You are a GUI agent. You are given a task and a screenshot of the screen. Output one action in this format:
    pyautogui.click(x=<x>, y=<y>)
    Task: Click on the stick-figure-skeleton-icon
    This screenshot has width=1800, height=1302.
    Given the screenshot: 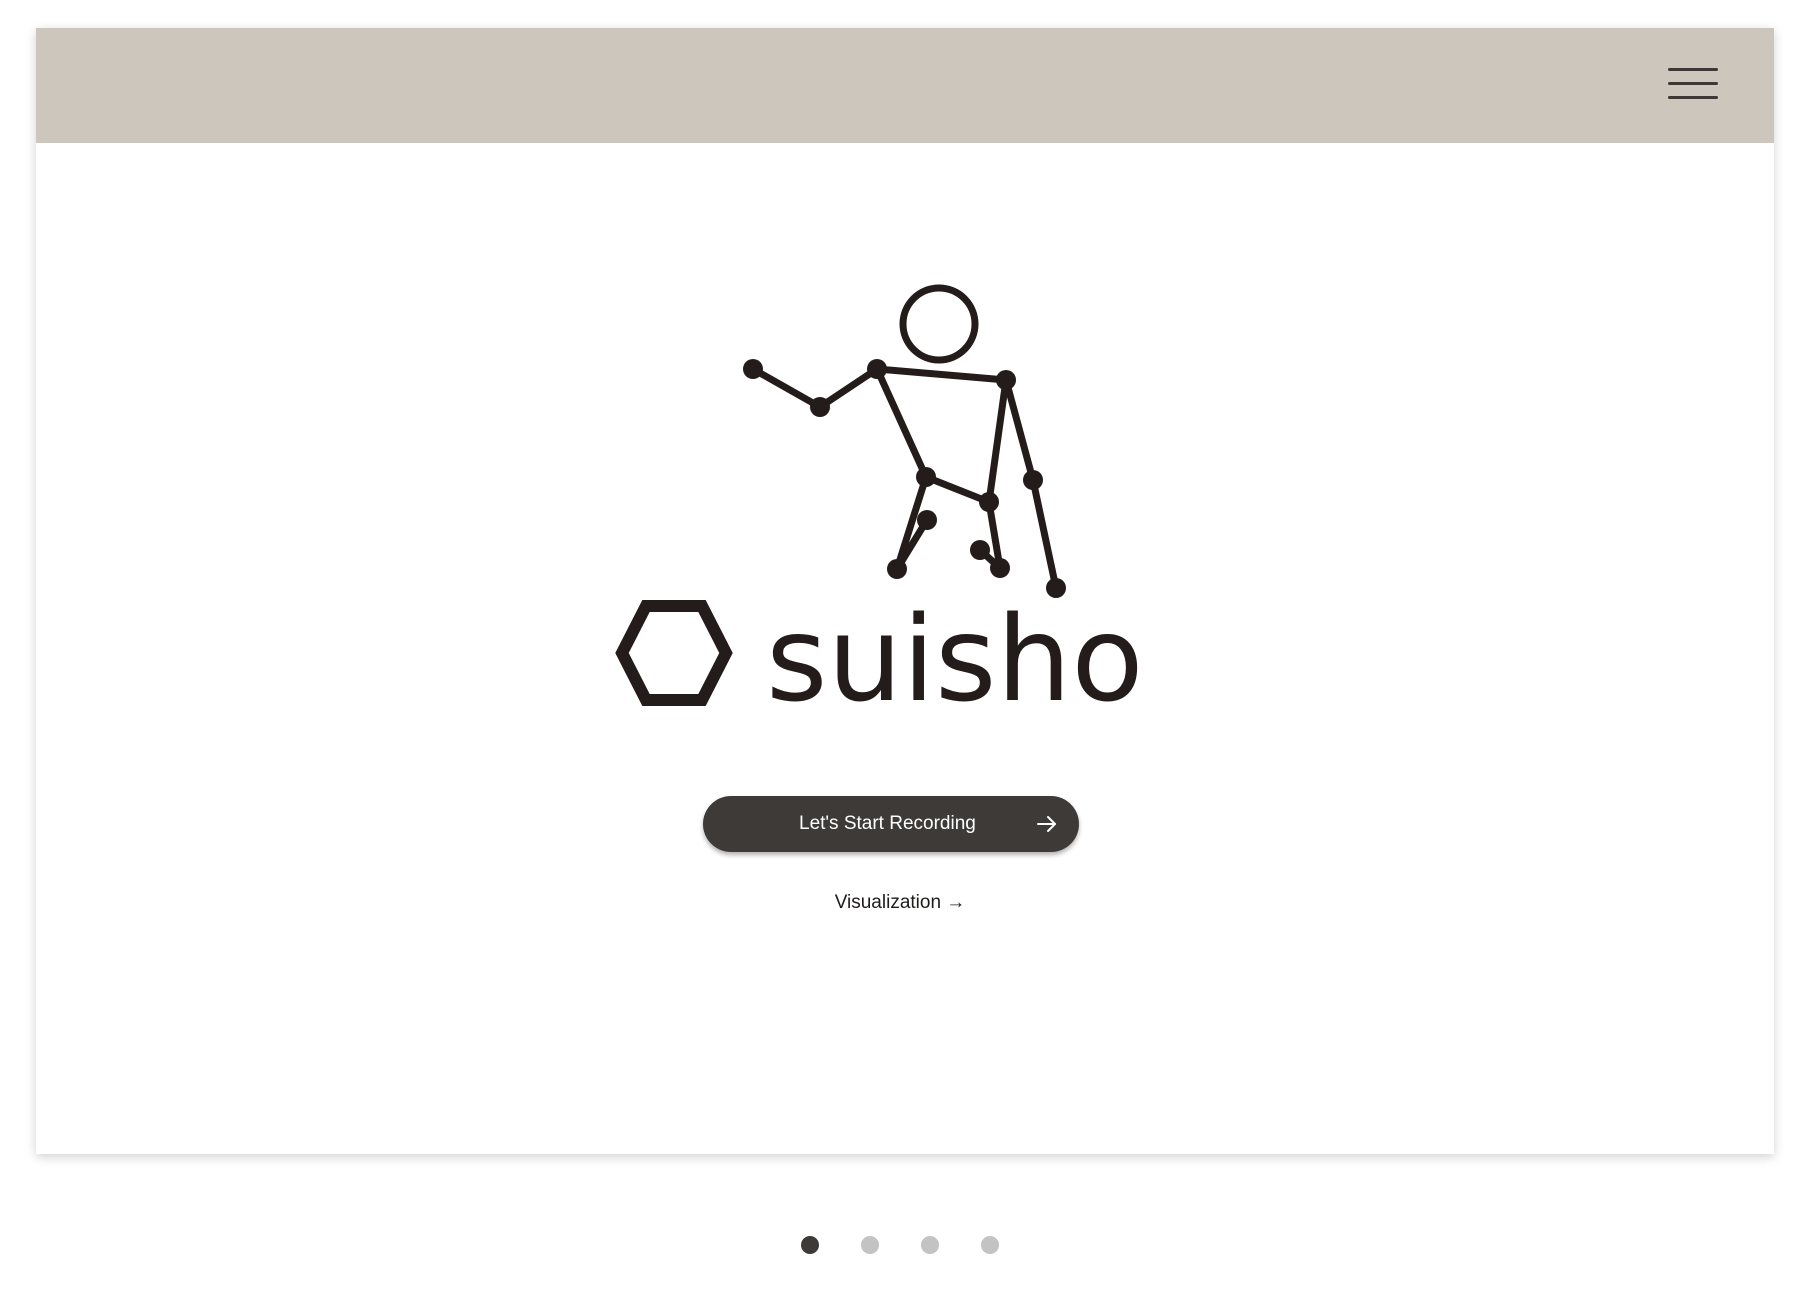 What is the action you would take?
    pyautogui.click(x=904, y=441)
    